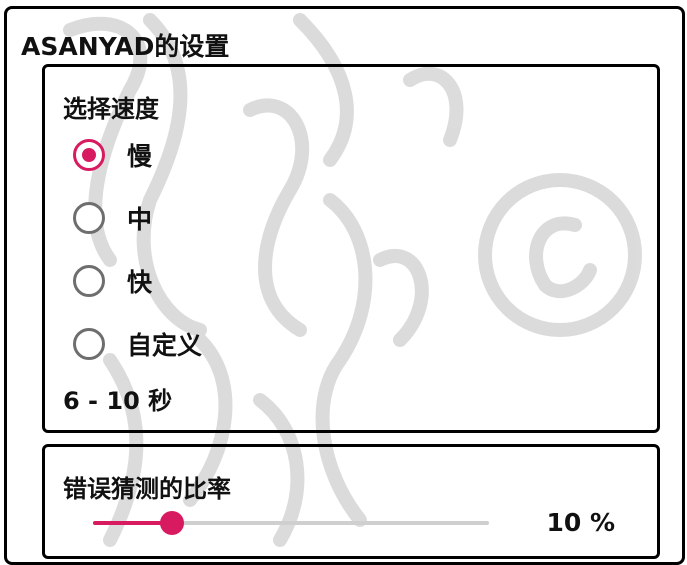 The height and width of the screenshot is (565, 687). I want to click on speed-section-label: 选择速度, so click(111, 109).